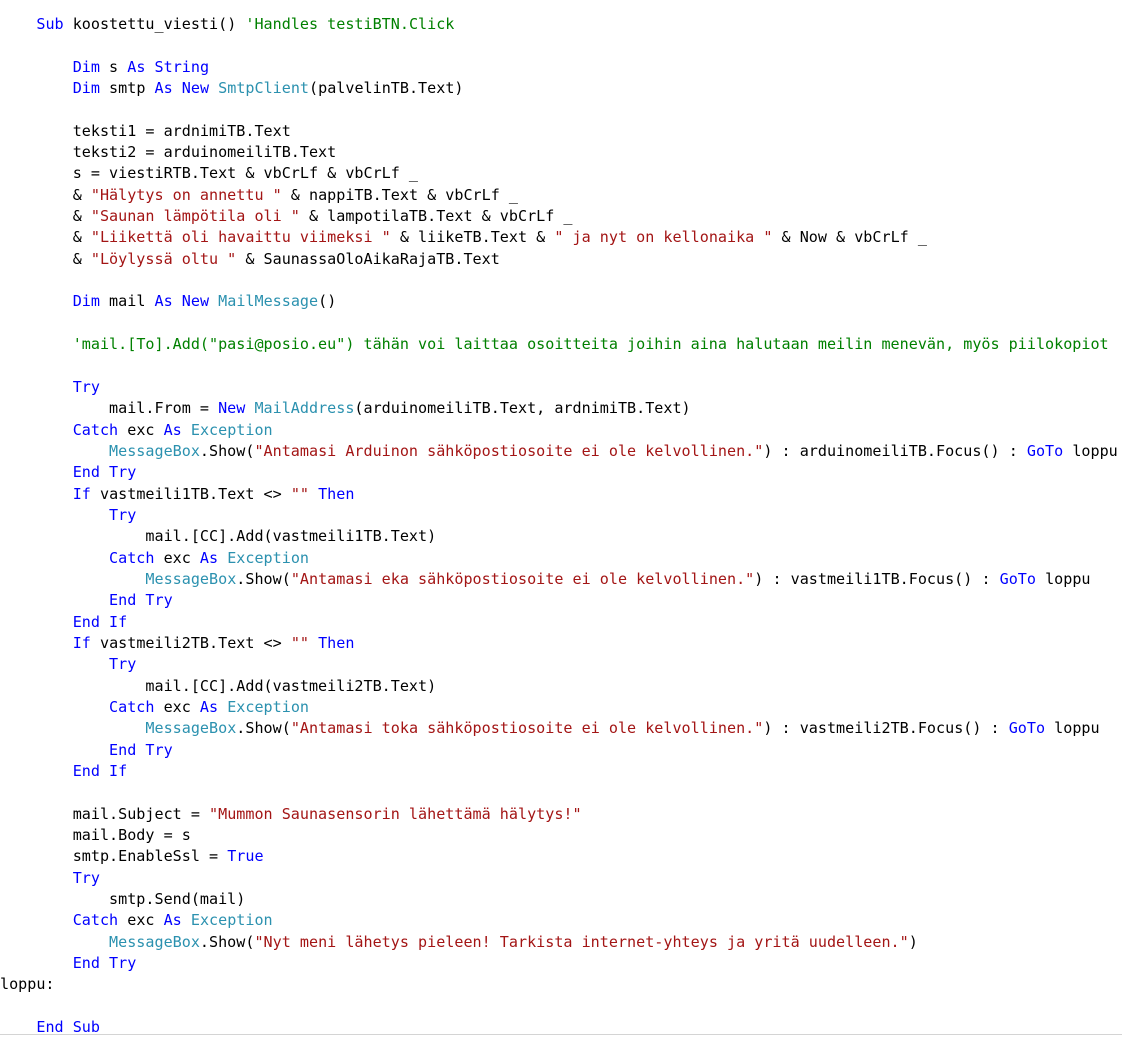  Describe the element at coordinates (191, 578) in the screenshot. I see `code-type-name: MessageBox` at that location.